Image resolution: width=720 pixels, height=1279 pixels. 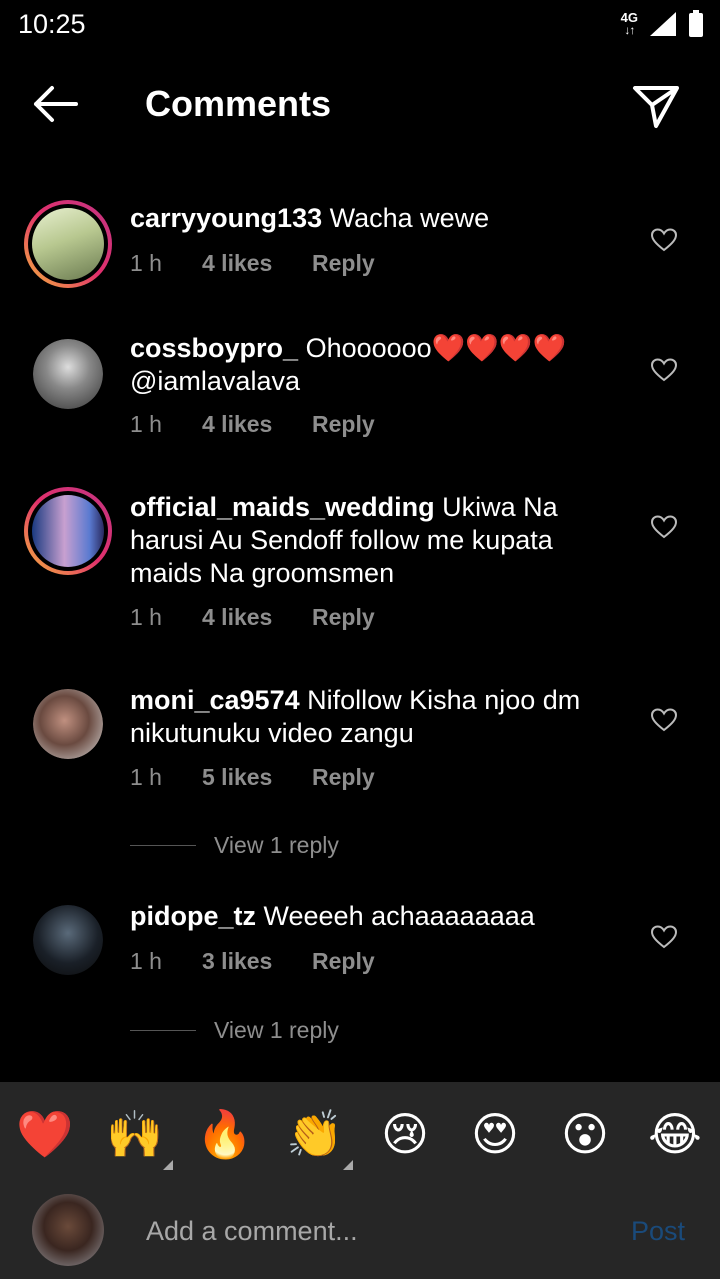 I want to click on comment-input, so click(x=381, y=1231).